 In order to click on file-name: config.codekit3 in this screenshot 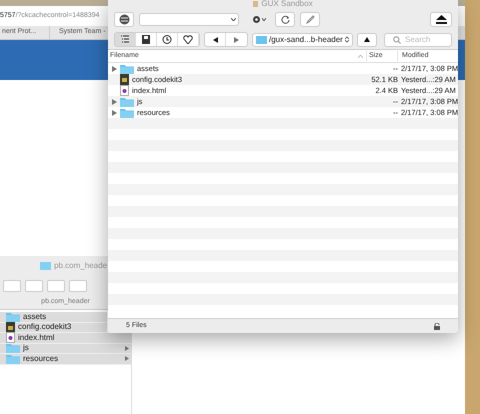, I will do `click(45, 327)`.